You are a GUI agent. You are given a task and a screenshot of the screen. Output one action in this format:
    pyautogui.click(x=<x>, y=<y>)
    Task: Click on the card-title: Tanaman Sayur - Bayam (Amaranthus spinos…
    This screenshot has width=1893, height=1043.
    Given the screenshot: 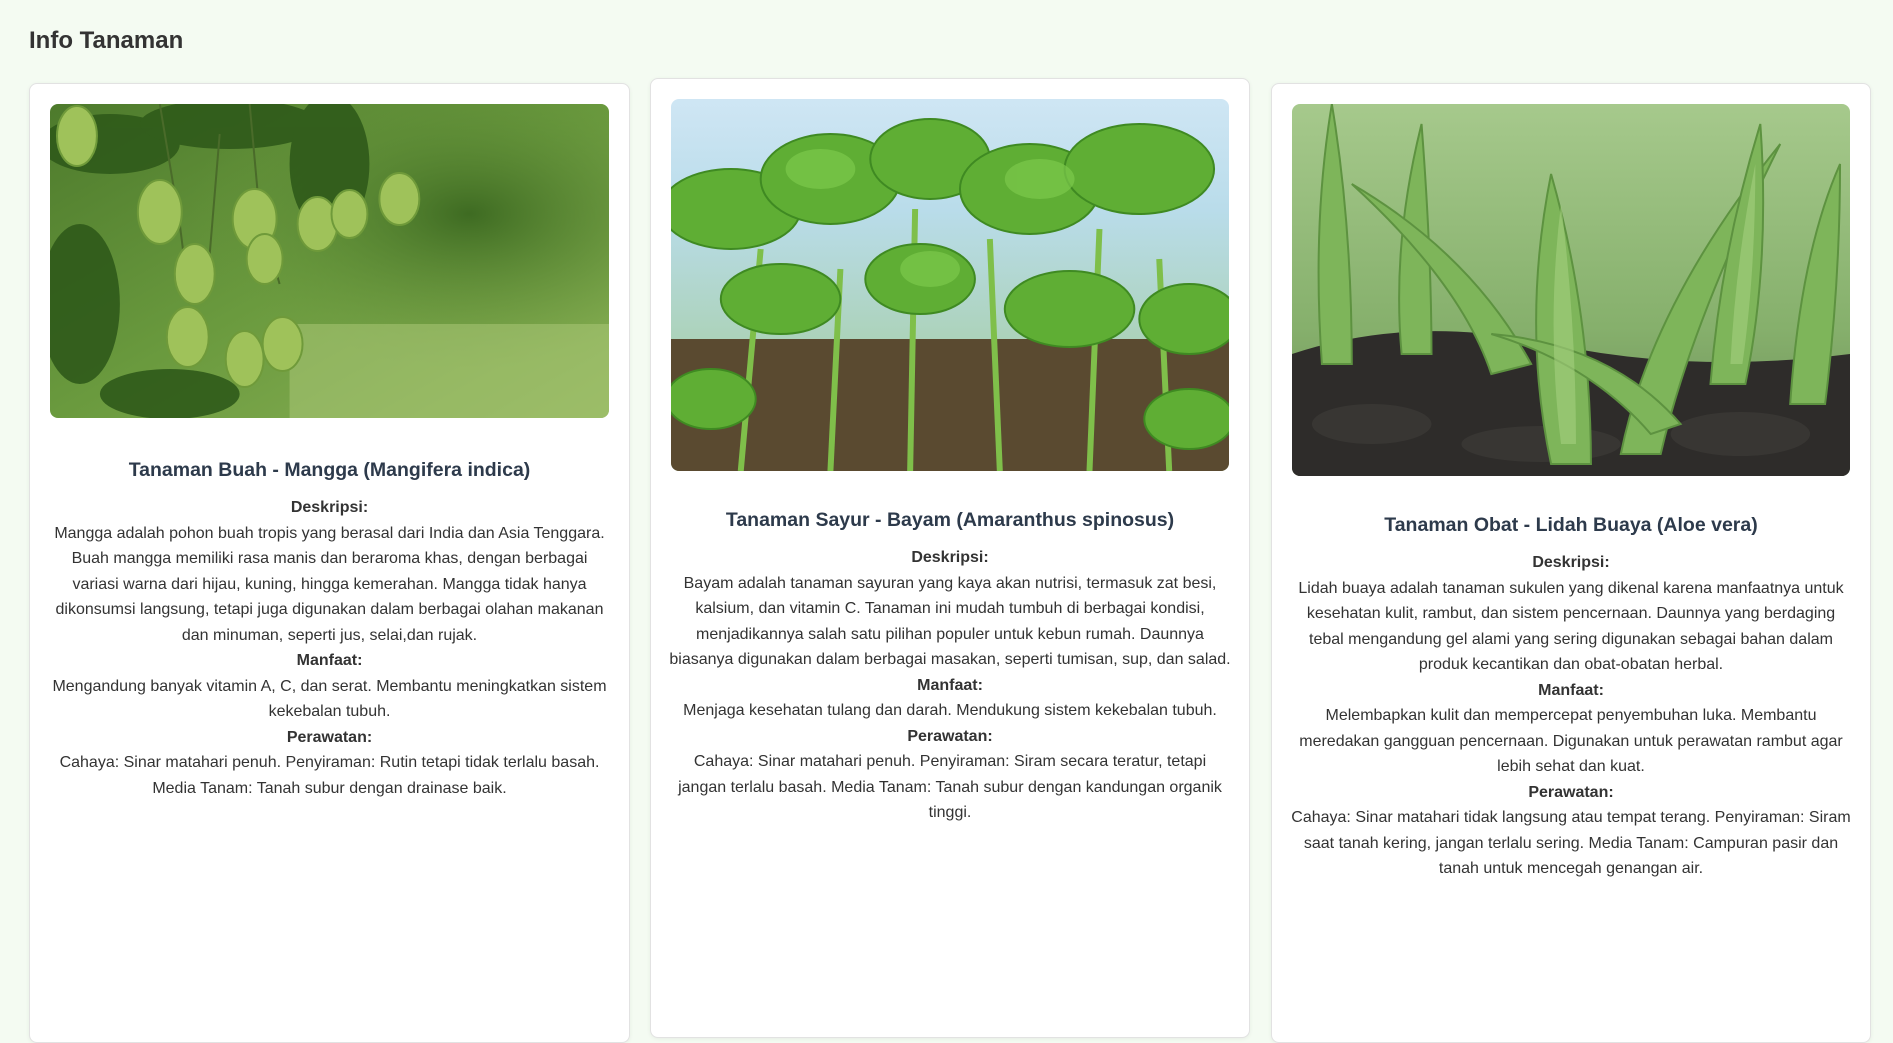 What is the action you would take?
    pyautogui.click(x=950, y=520)
    